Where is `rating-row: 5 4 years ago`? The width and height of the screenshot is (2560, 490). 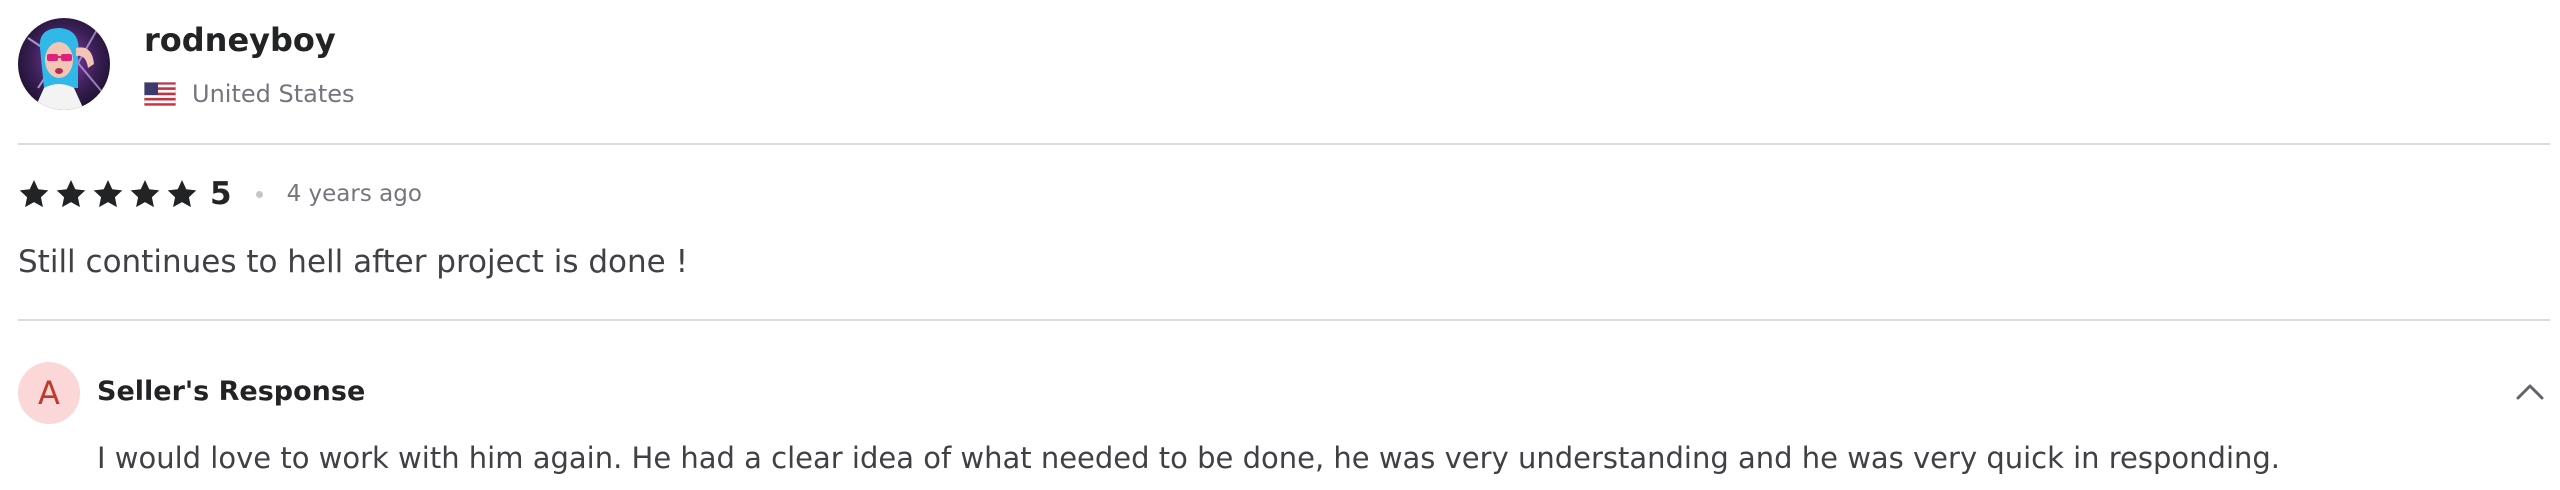
rating-row: 5 4 years ago is located at coordinates (220, 194).